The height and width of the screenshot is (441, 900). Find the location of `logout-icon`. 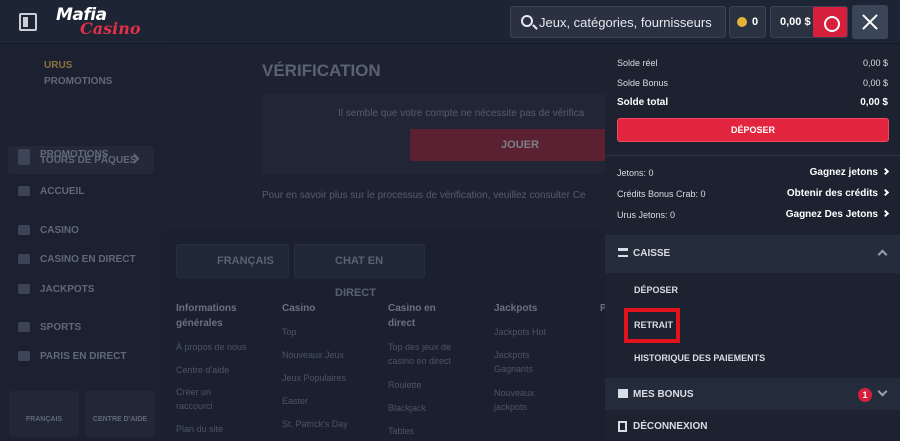

logout-icon is located at coordinates (622, 426).